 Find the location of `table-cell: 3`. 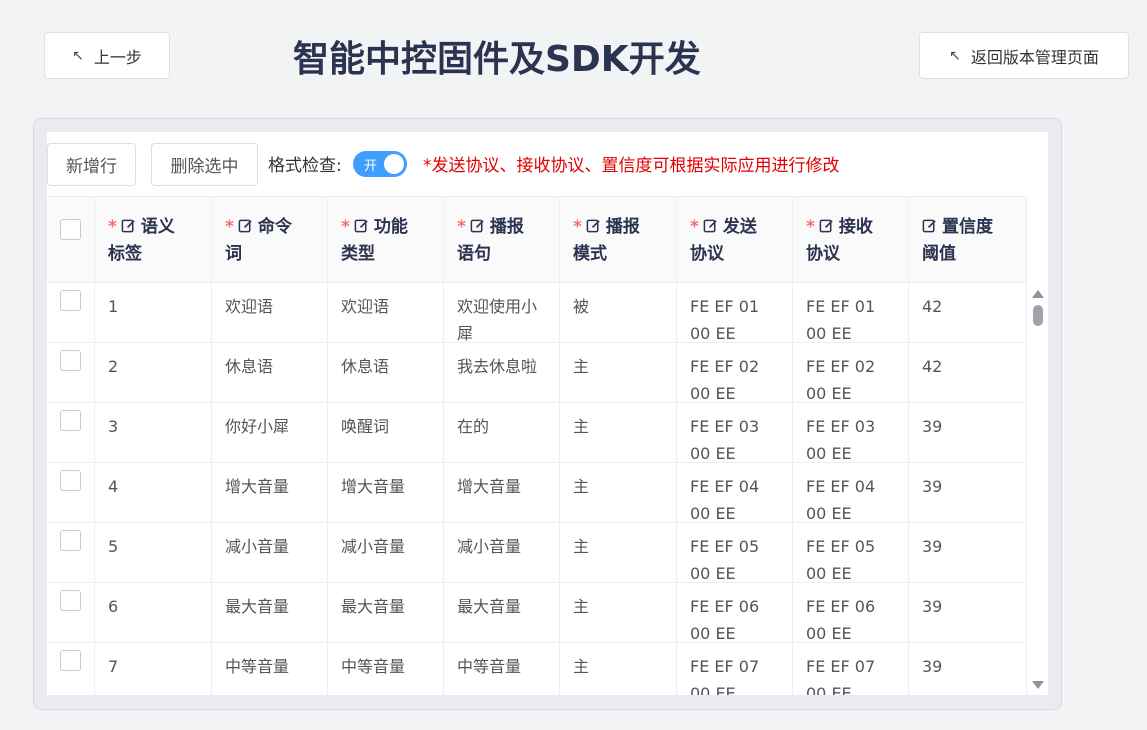

table-cell: 3 is located at coordinates (153, 432).